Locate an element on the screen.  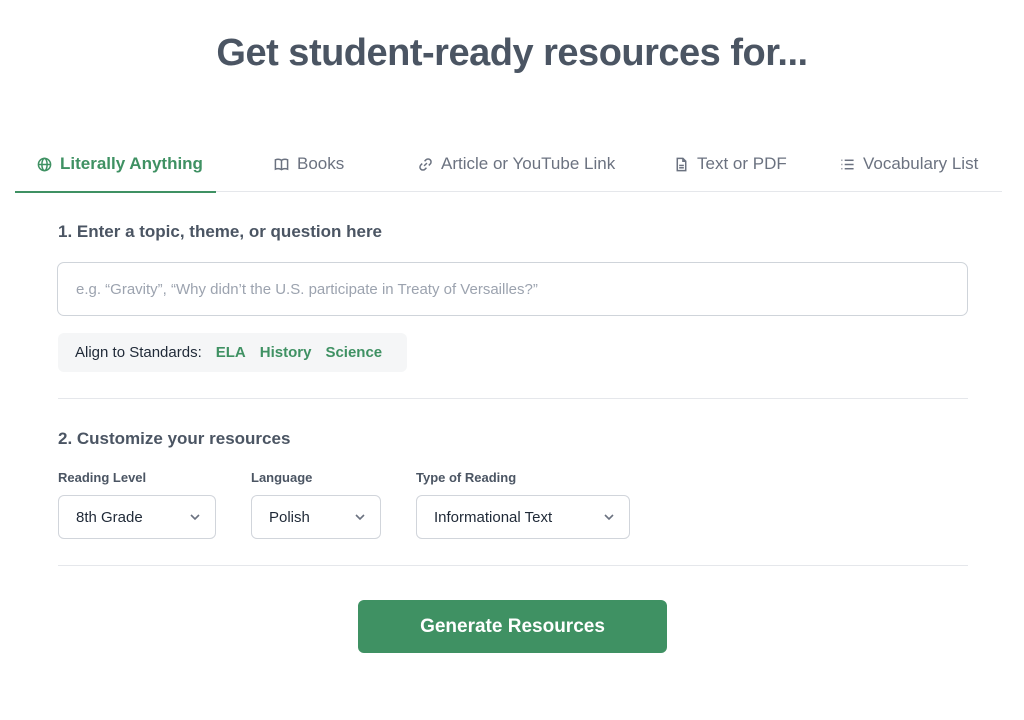
tab-literally-anything: Literally Anything is located at coordinates (115, 164).